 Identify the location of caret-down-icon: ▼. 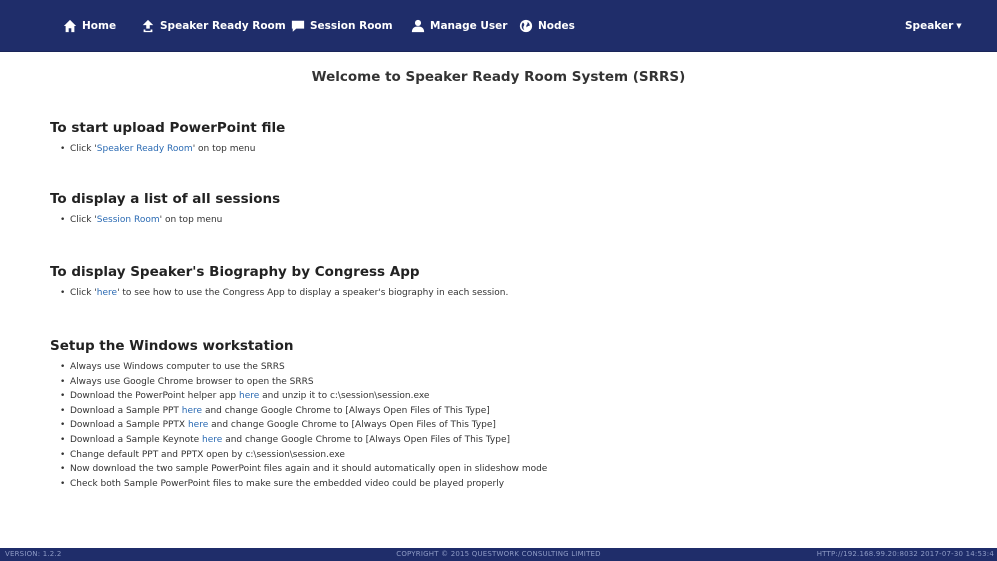
(959, 26).